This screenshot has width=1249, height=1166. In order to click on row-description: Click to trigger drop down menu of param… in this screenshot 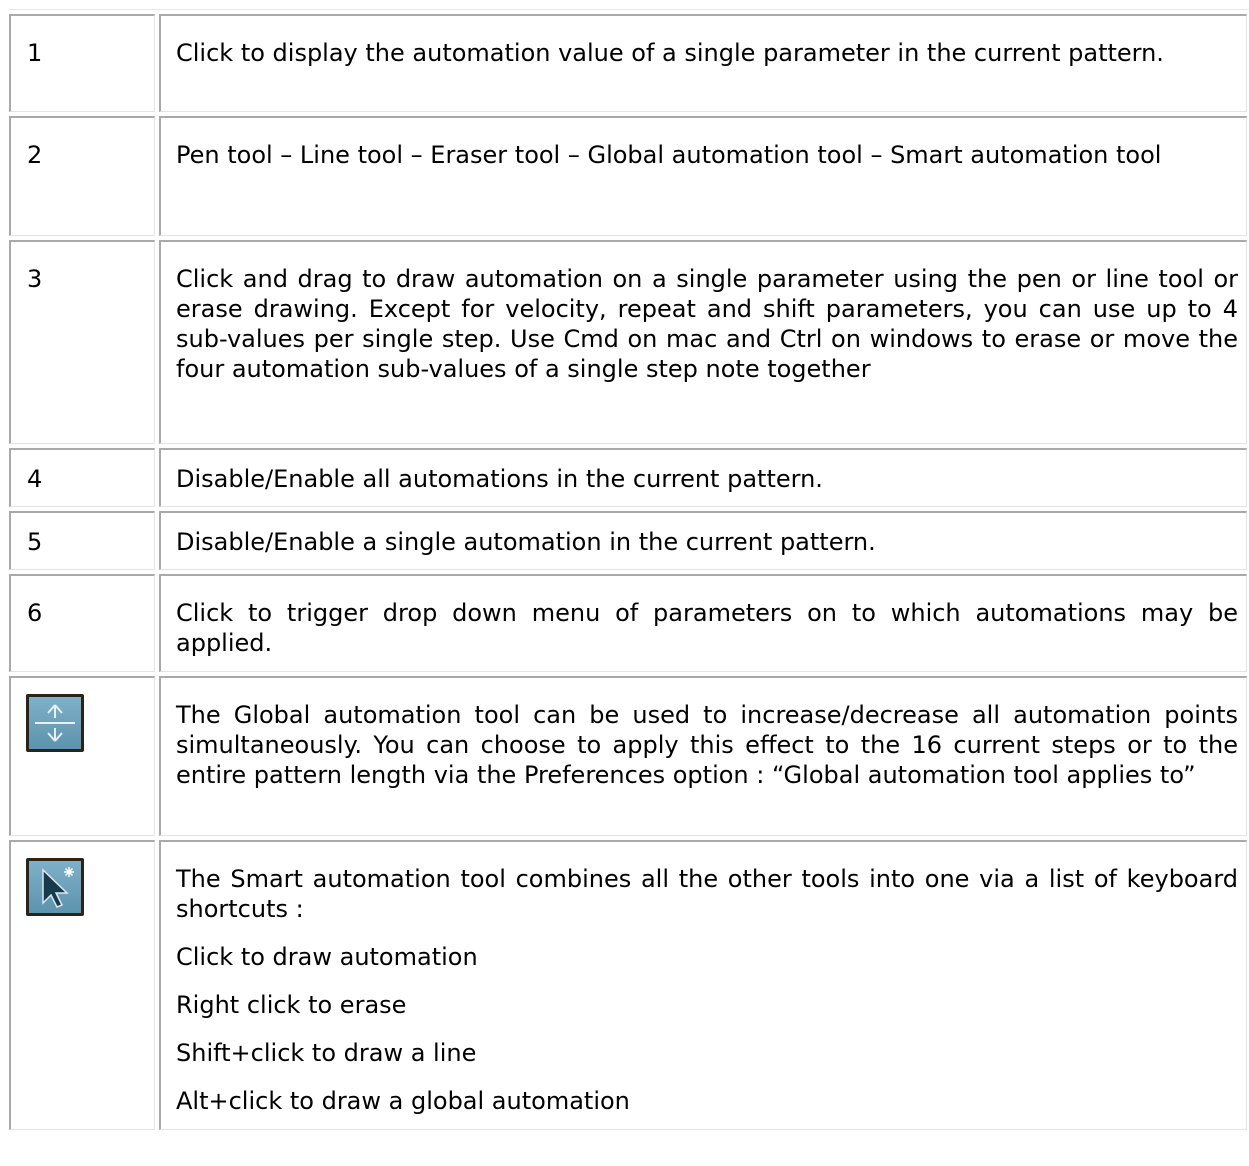, I will do `click(703, 623)`.